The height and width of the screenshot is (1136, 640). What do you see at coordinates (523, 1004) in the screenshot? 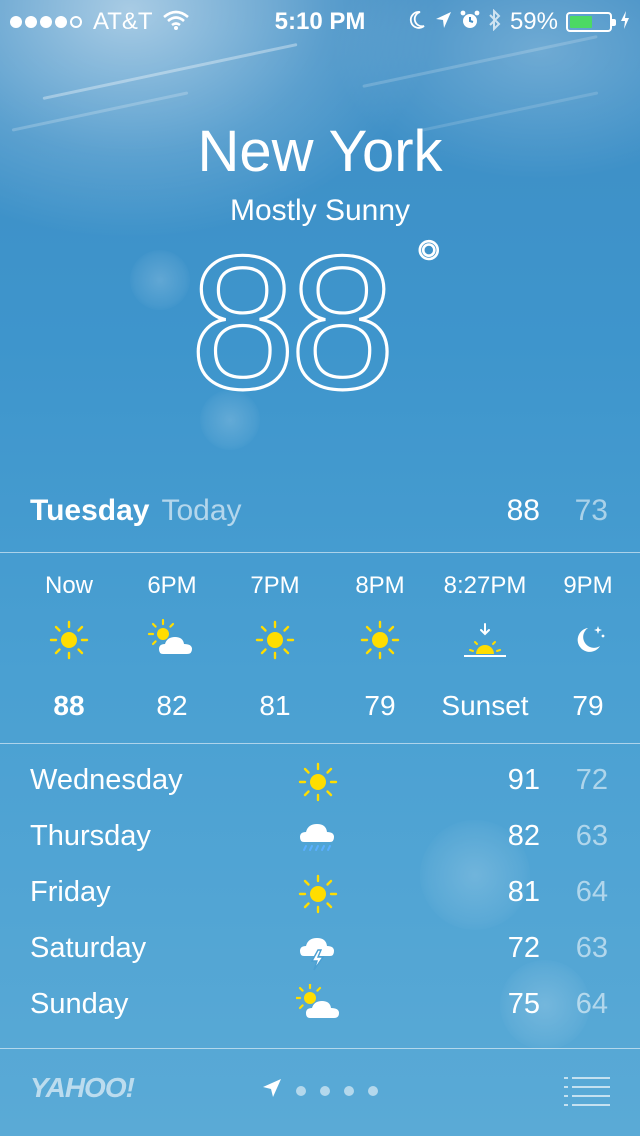
I see `daily-high: 75` at bounding box center [523, 1004].